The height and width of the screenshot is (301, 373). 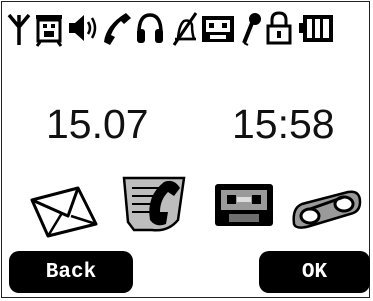 I want to click on signal-antenna-icon, so click(x=19, y=28).